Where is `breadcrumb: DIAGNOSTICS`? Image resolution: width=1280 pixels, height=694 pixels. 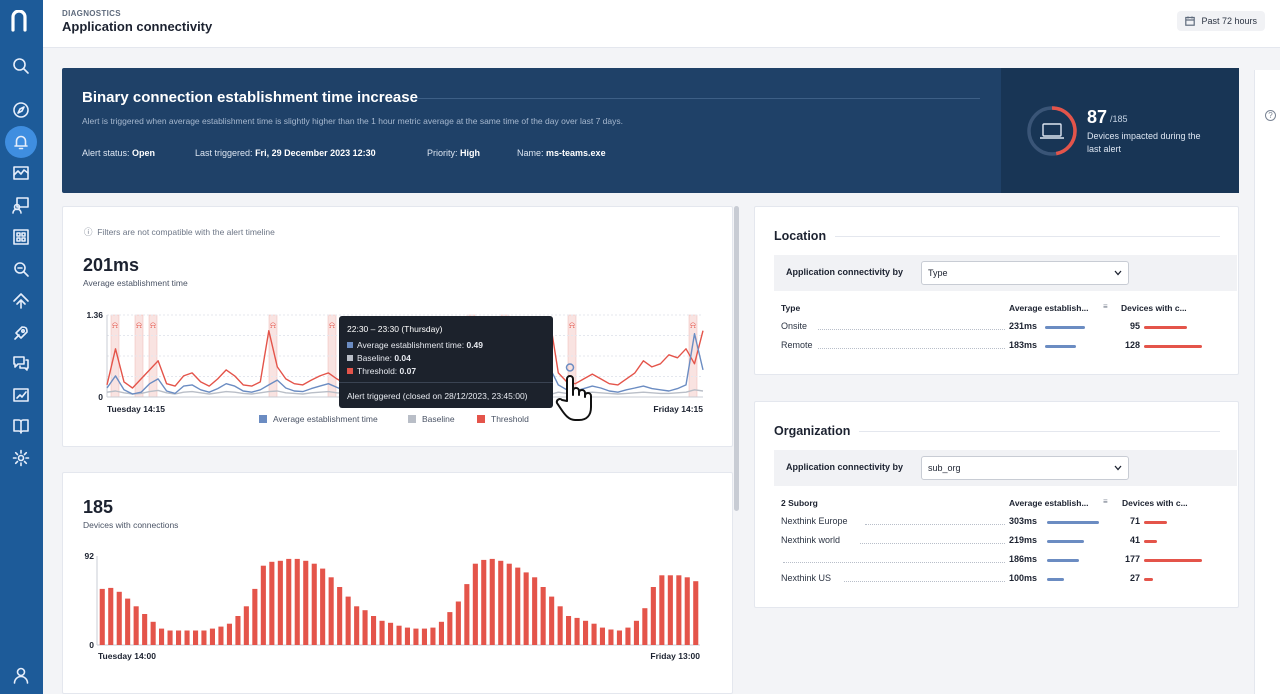
breadcrumb: DIAGNOSTICS is located at coordinates (91, 13).